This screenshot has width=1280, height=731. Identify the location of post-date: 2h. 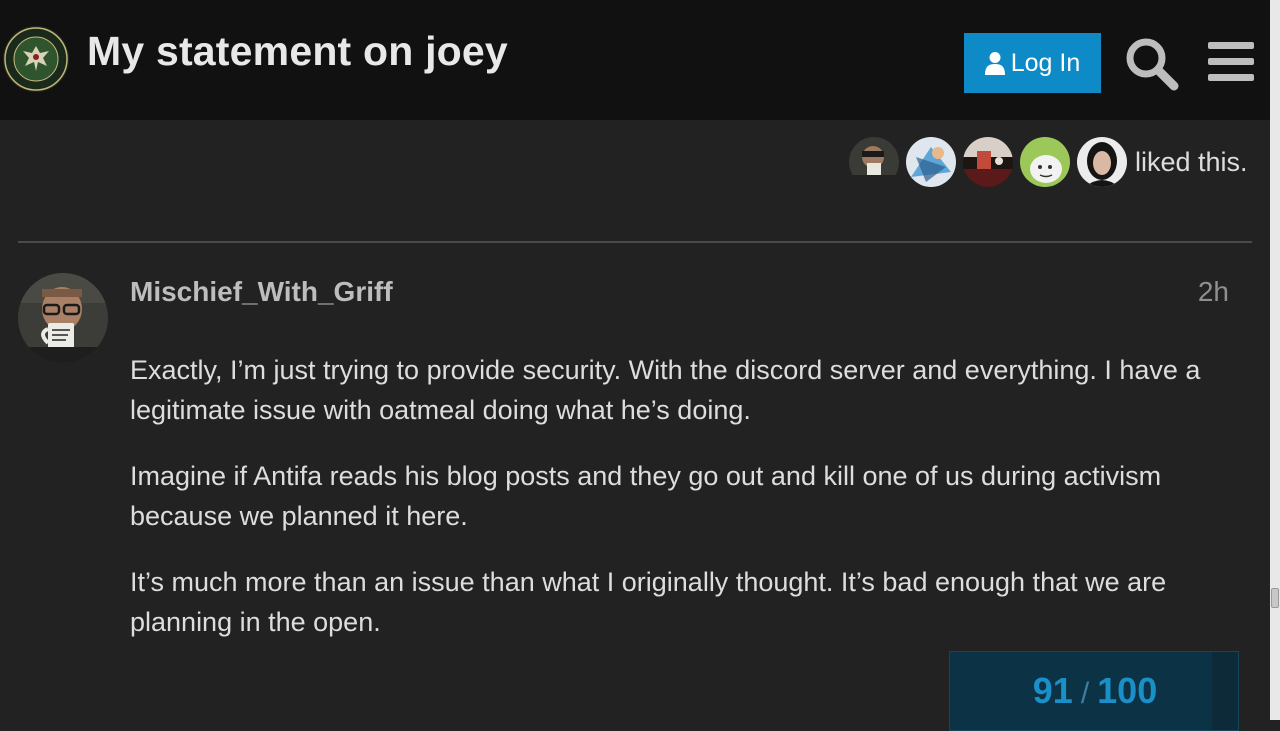
(1213, 292).